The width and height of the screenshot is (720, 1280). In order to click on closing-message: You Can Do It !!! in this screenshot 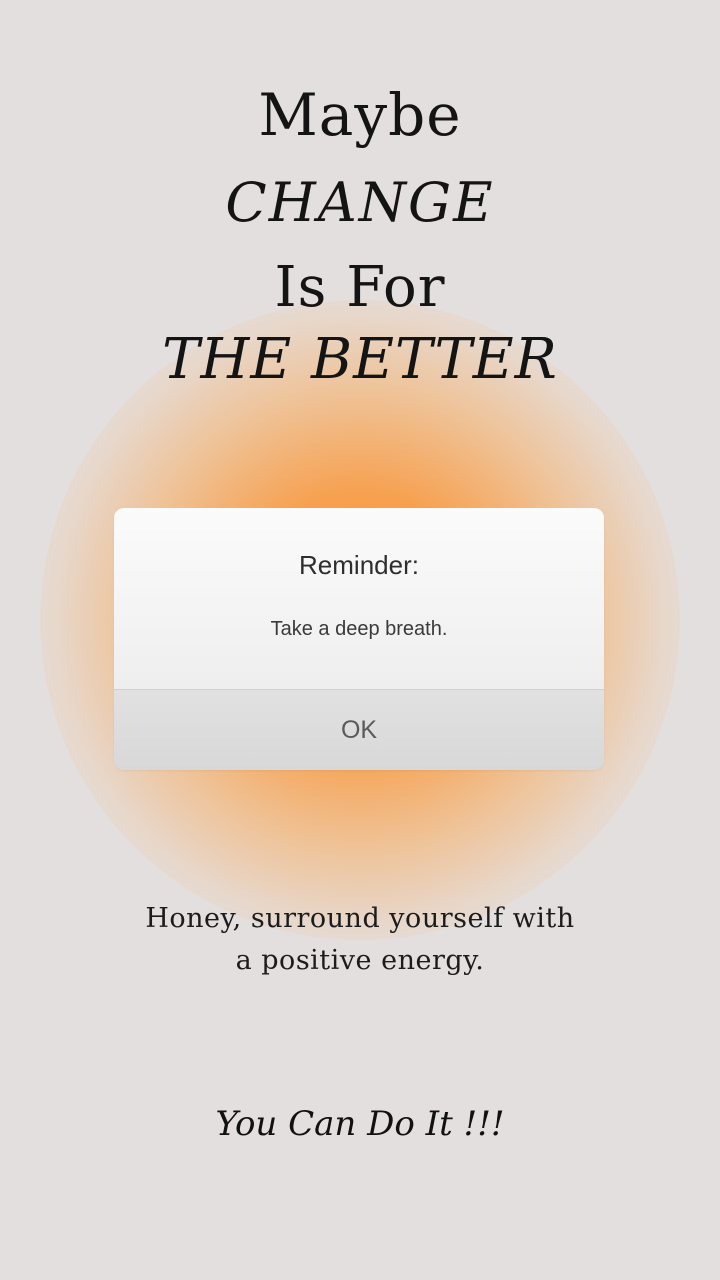, I will do `click(360, 1124)`.